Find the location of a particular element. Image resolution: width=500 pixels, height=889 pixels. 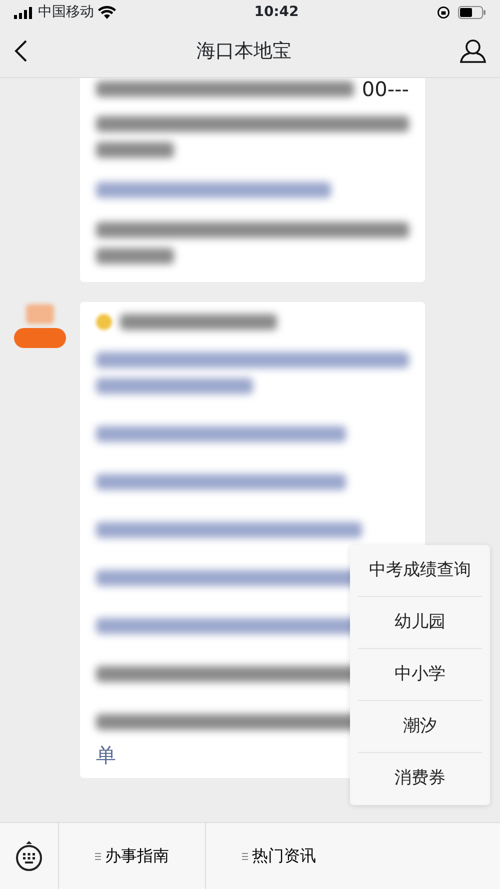

bullet-icon is located at coordinates (104, 322).